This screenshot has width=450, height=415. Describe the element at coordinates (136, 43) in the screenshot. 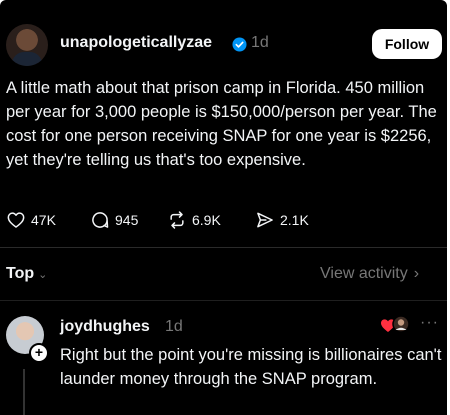

I see `author-username: unapologeticallyzae` at that location.